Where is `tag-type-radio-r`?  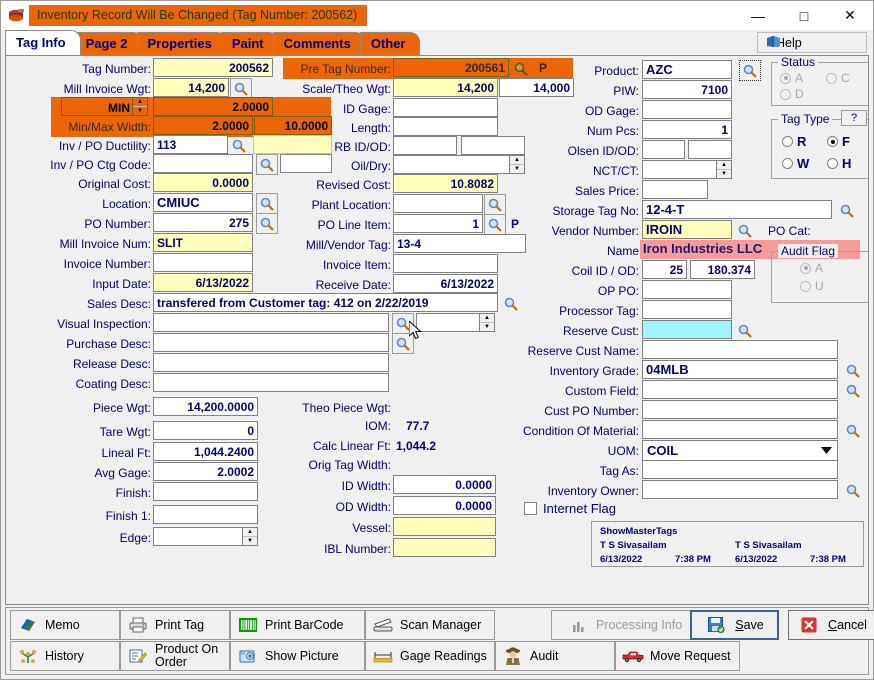
tag-type-radio-r is located at coordinates (787, 141).